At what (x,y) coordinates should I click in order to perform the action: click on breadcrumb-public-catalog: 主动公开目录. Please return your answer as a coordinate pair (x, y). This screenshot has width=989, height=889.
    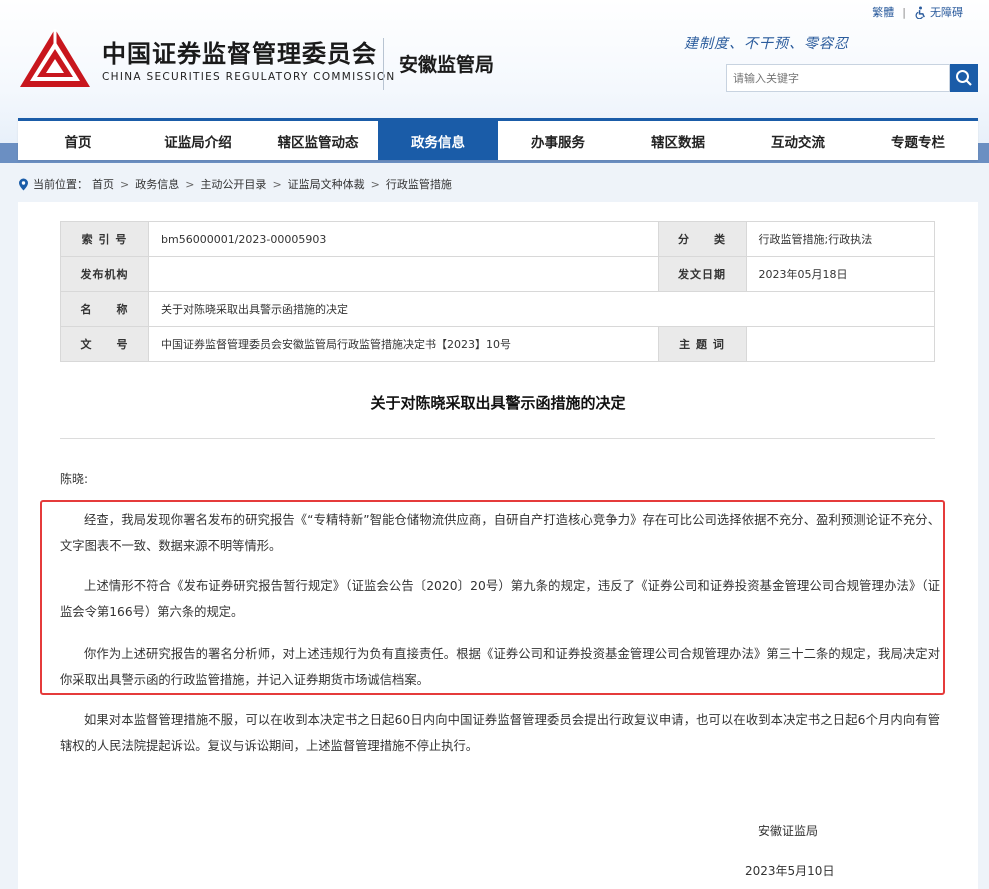
    Looking at the image, I should click on (233, 184).